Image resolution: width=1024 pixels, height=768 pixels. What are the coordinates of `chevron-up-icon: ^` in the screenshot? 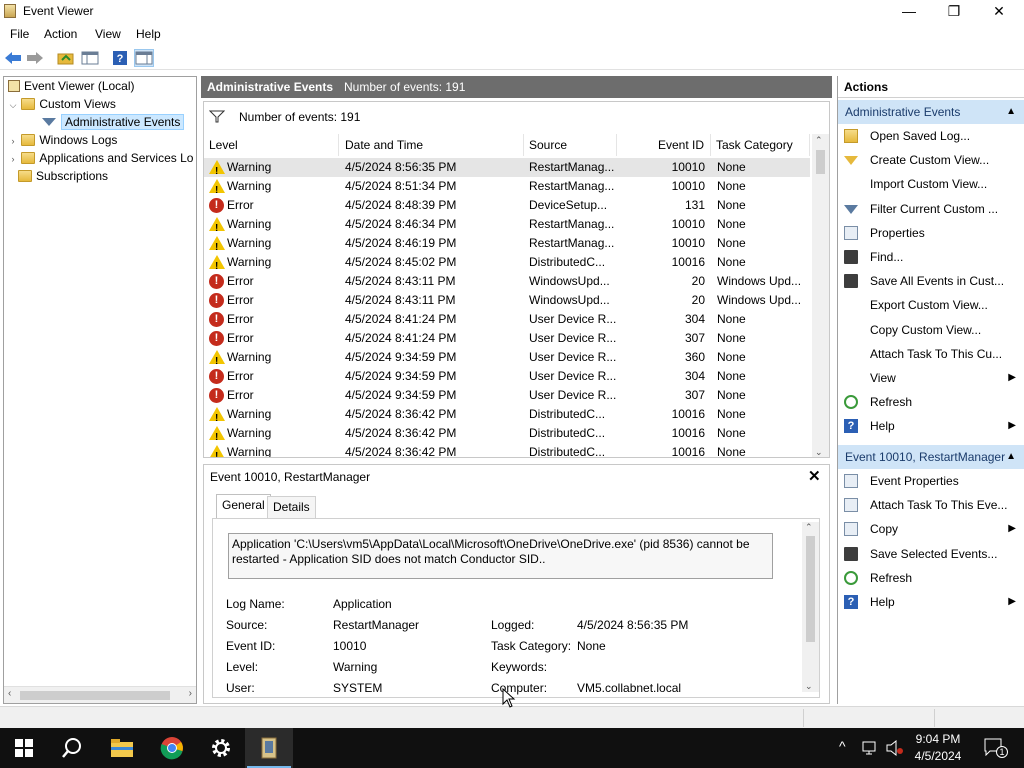 It's located at (842, 746).